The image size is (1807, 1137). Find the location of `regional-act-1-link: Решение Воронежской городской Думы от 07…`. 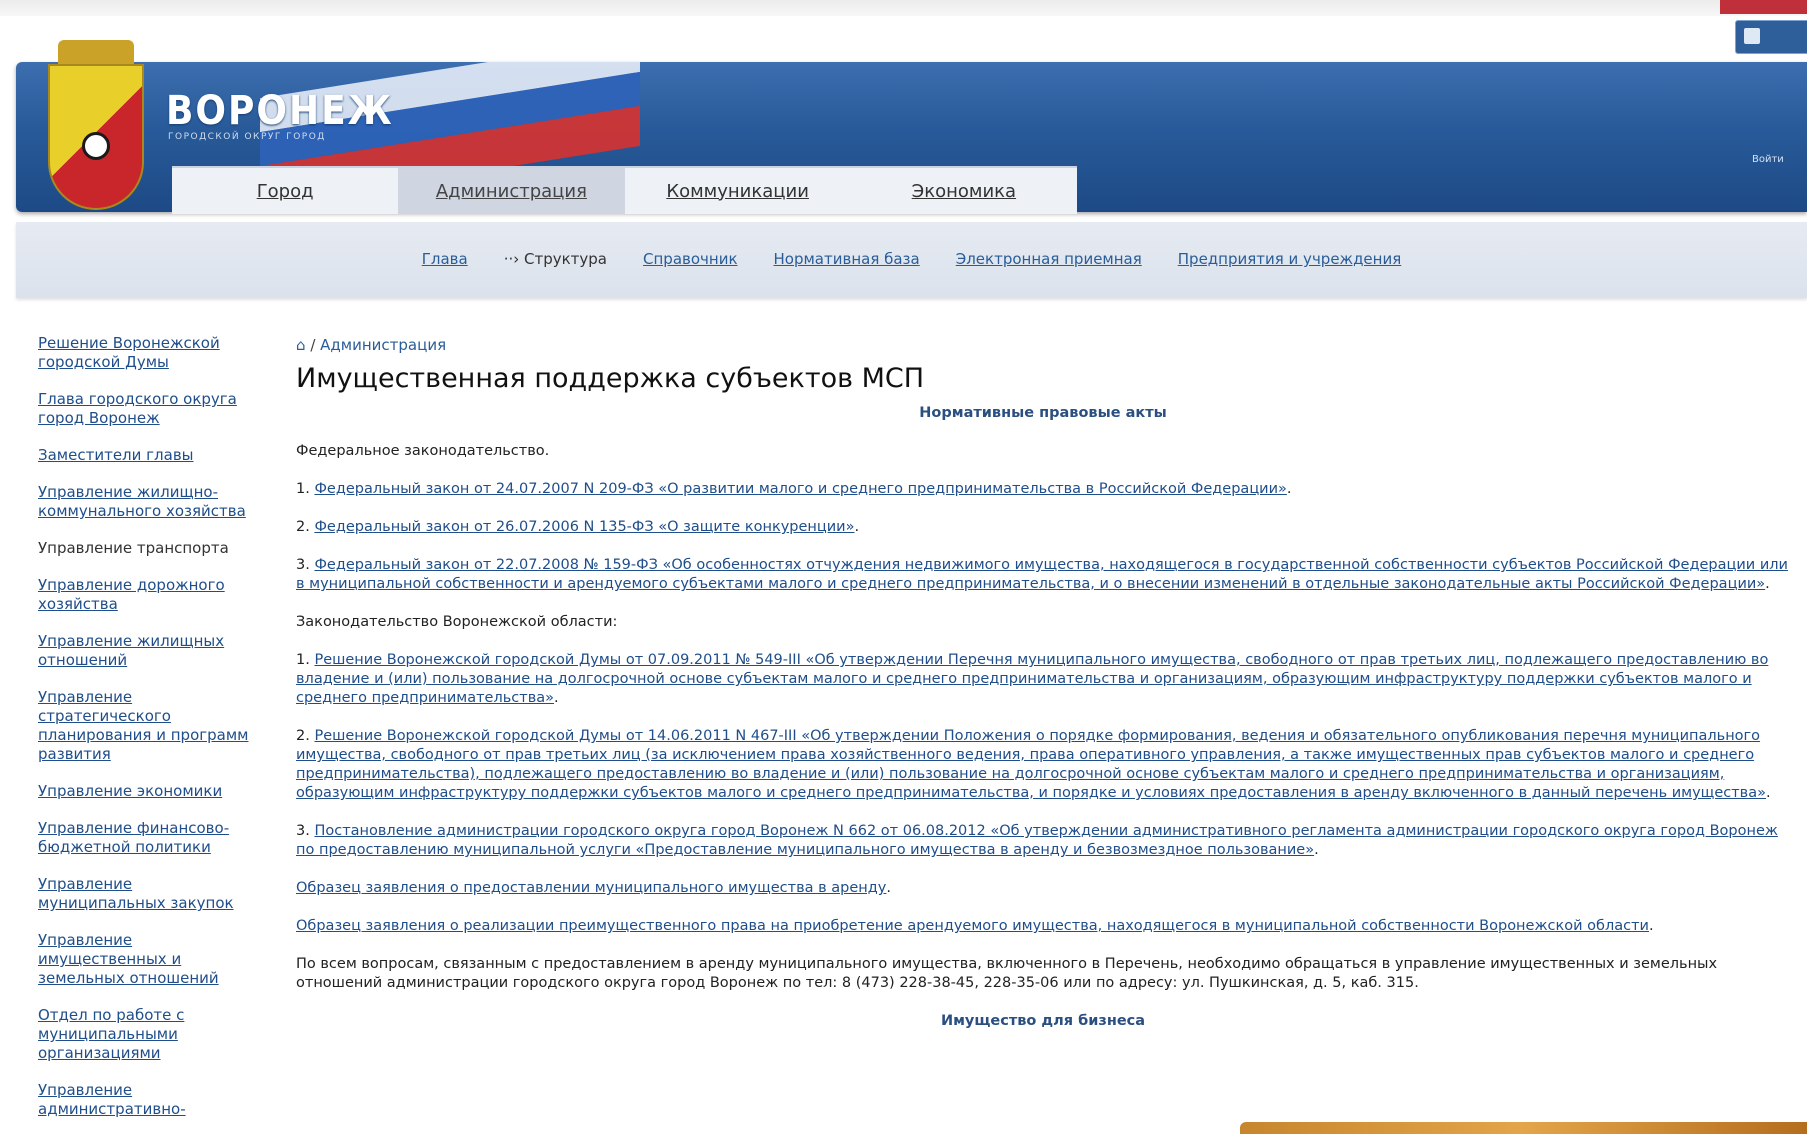

regional-act-1-link: Решение Воронежской городской Думы от 07… is located at coordinates (1032, 679).